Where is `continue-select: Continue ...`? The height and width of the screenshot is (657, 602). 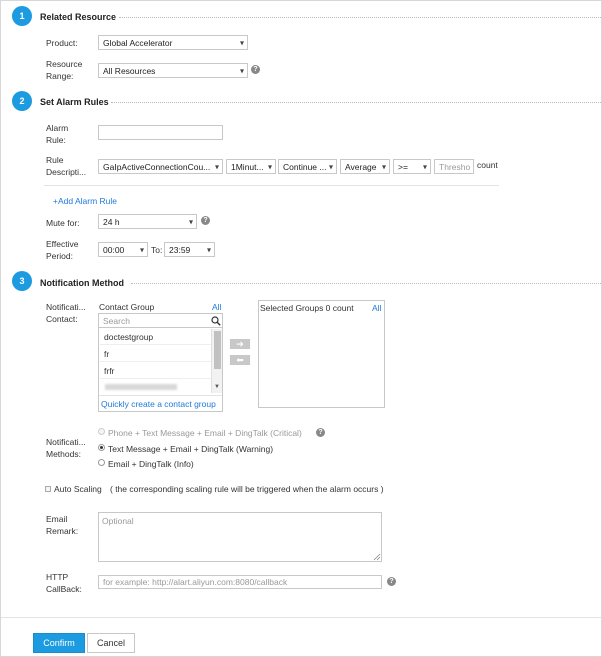 continue-select: Continue ... is located at coordinates (307, 166).